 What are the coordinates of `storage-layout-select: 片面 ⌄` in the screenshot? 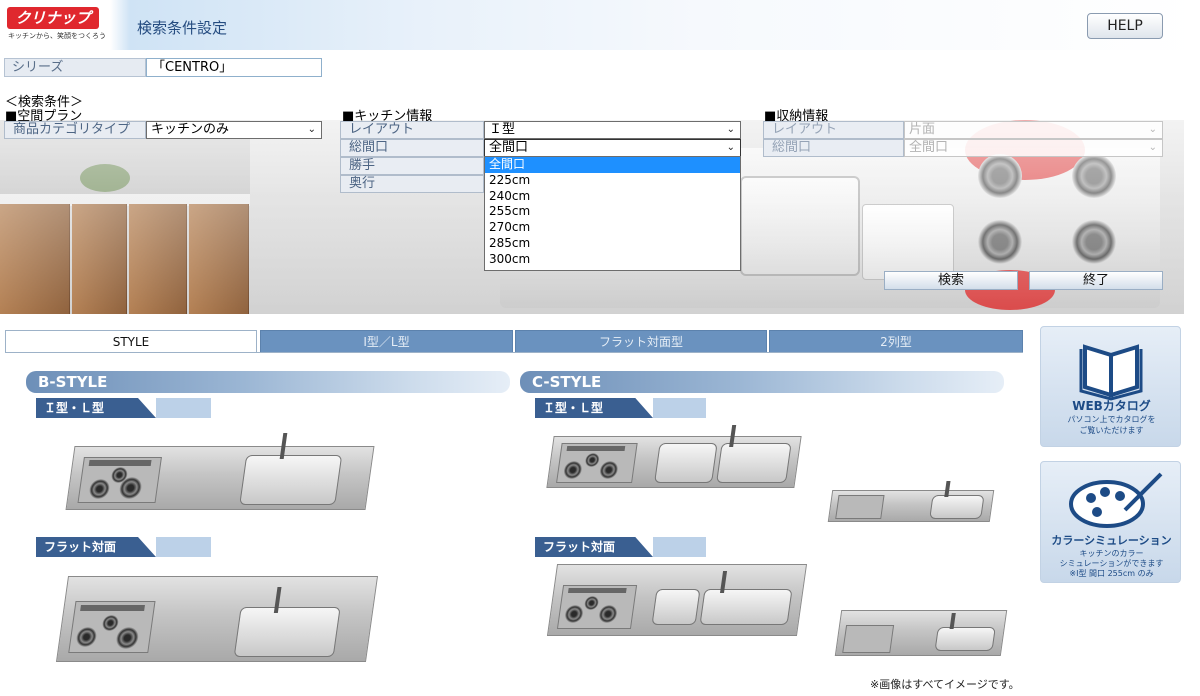 It's located at (1033, 130).